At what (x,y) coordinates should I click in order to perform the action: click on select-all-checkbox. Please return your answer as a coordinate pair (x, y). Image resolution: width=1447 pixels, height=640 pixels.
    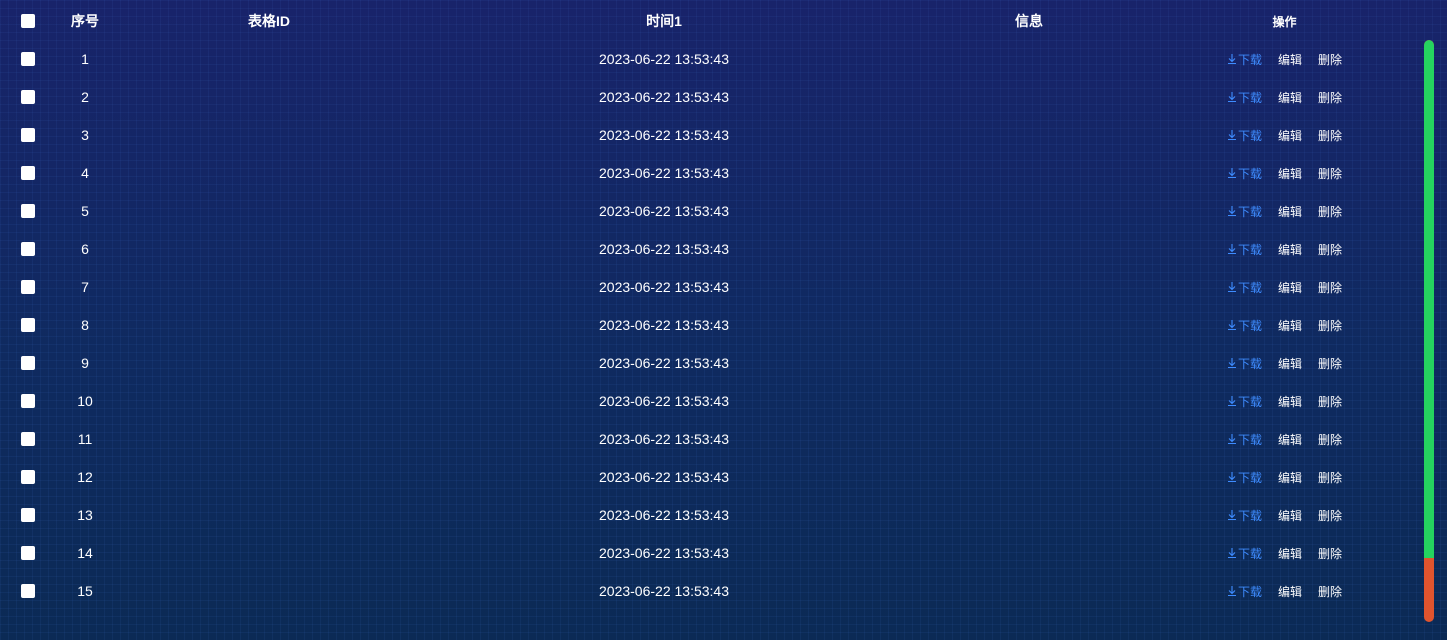
    Looking at the image, I should click on (28, 21).